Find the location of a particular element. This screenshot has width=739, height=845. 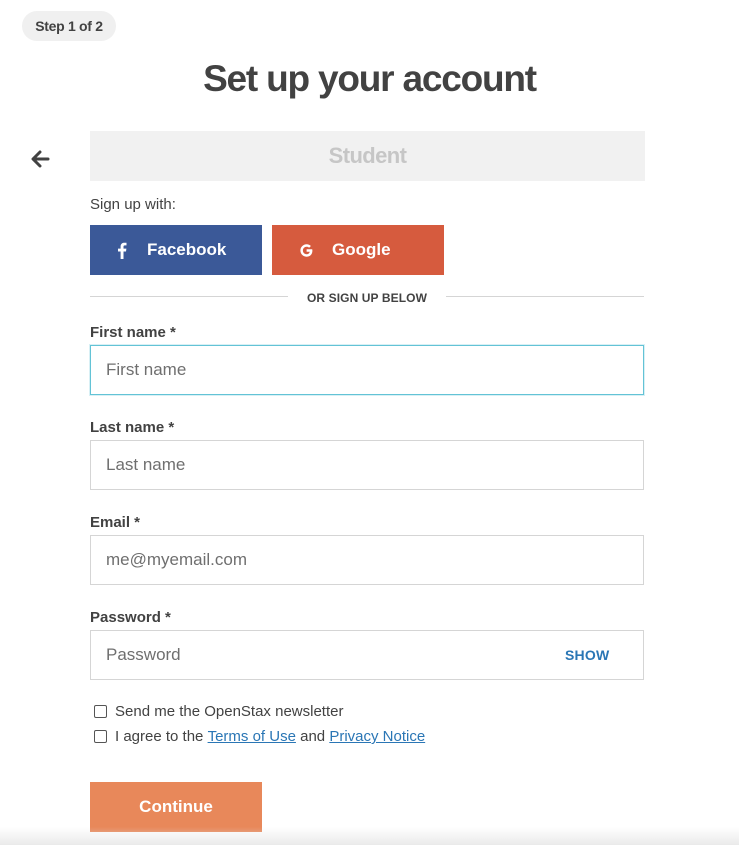

google-signup-button: Google is located at coordinates (358, 250).